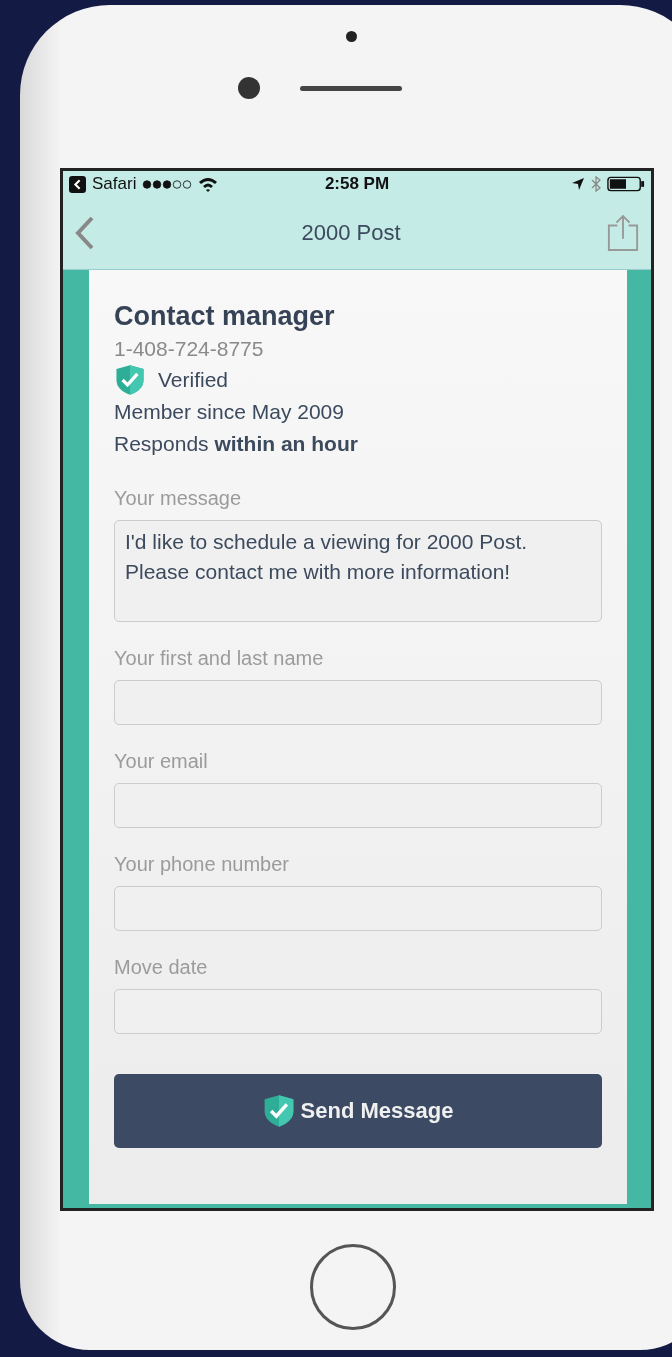 The height and width of the screenshot is (1357, 672). Describe the element at coordinates (229, 412) in the screenshot. I see `member-since: Member since May 2009` at that location.